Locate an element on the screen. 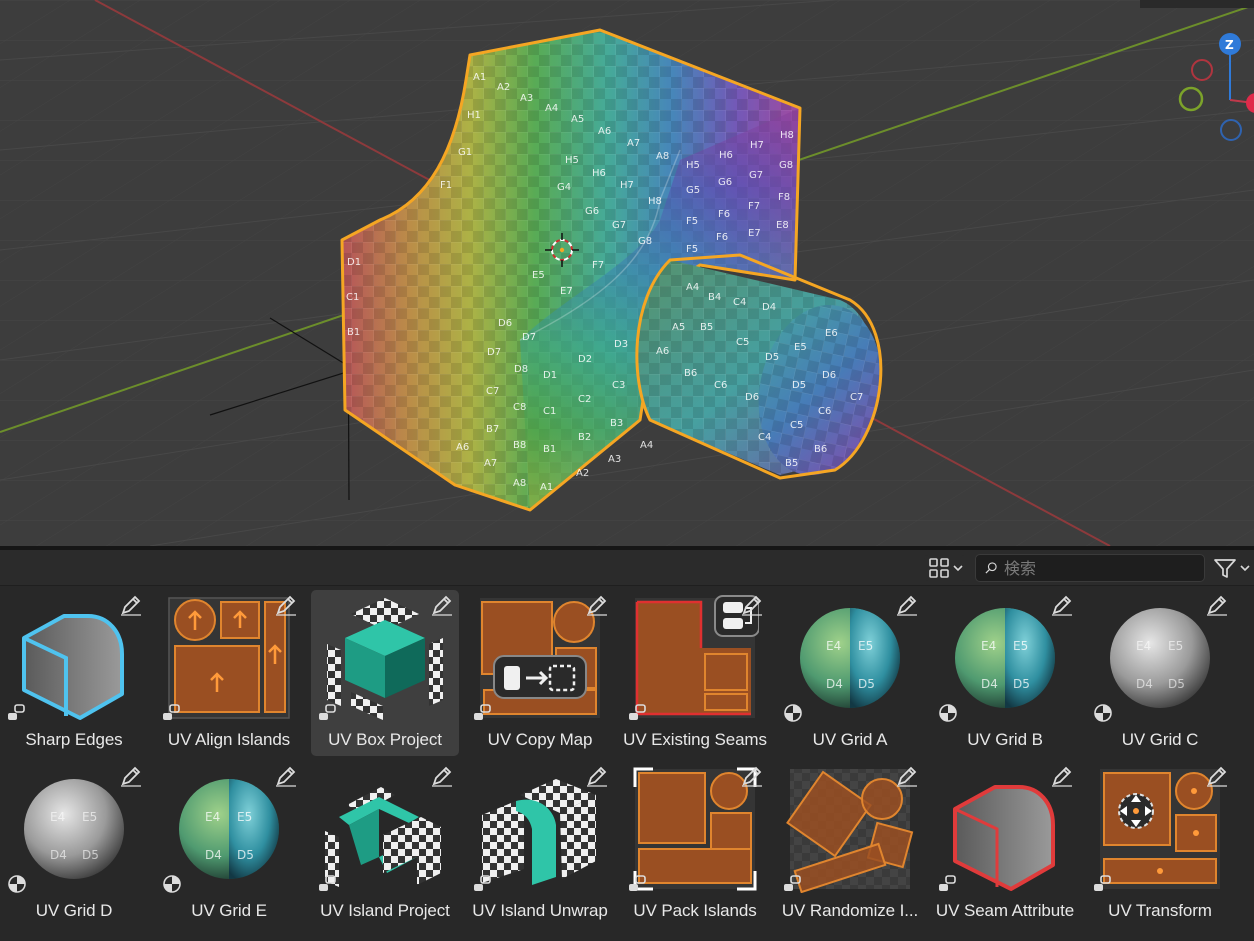 The width and height of the screenshot is (1254, 941). svg-text: A1 is located at coordinates (479, 77).